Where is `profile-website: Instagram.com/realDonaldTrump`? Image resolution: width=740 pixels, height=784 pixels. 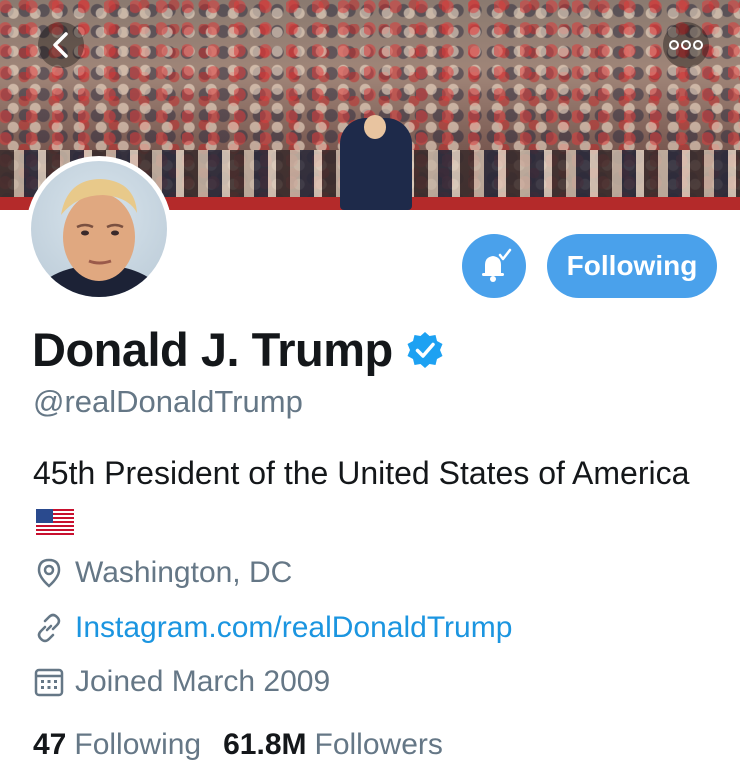 profile-website: Instagram.com/realDonaldTrump is located at coordinates (272, 628).